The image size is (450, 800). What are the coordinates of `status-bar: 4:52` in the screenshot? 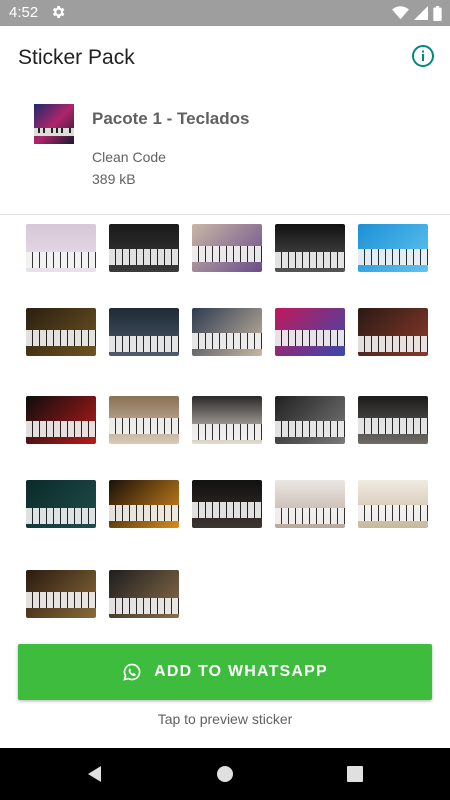 It's located at (225, 13).